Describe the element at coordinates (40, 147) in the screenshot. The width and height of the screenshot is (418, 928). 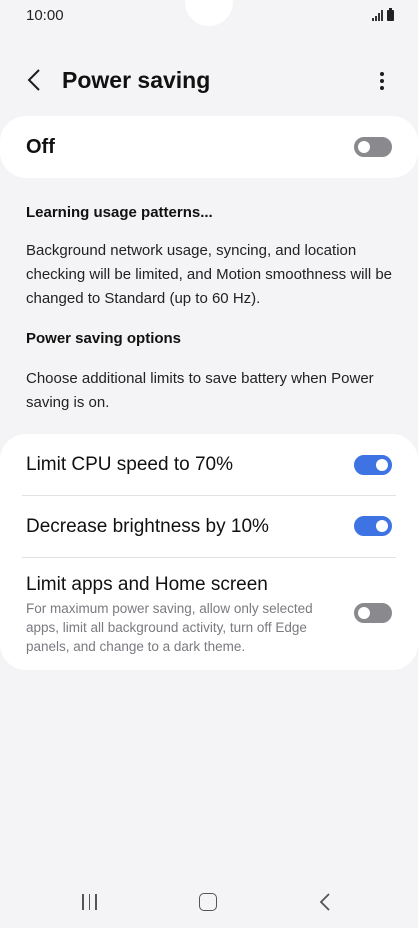
I see `master-switch-label: Off` at that location.